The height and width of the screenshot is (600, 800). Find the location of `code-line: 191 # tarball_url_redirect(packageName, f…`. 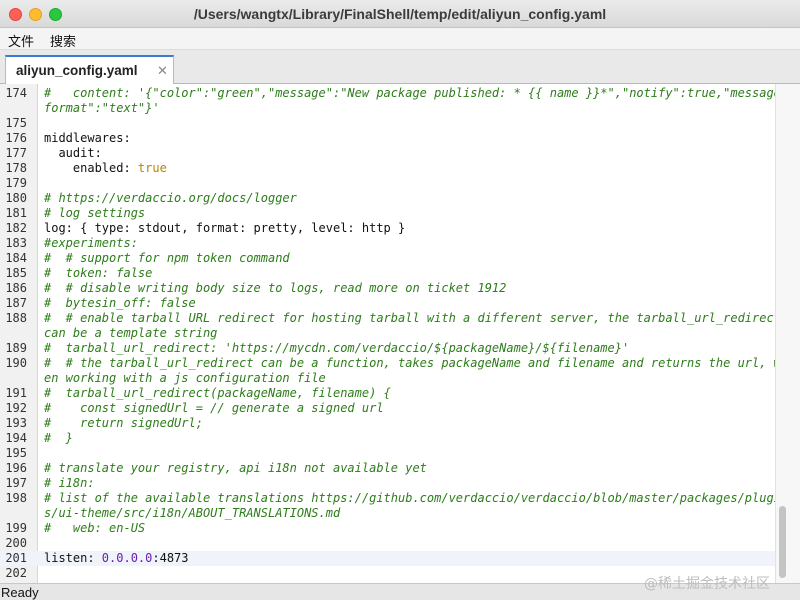

code-line: 191 # tarball_url_redirect(packageName, f… is located at coordinates (387, 393).